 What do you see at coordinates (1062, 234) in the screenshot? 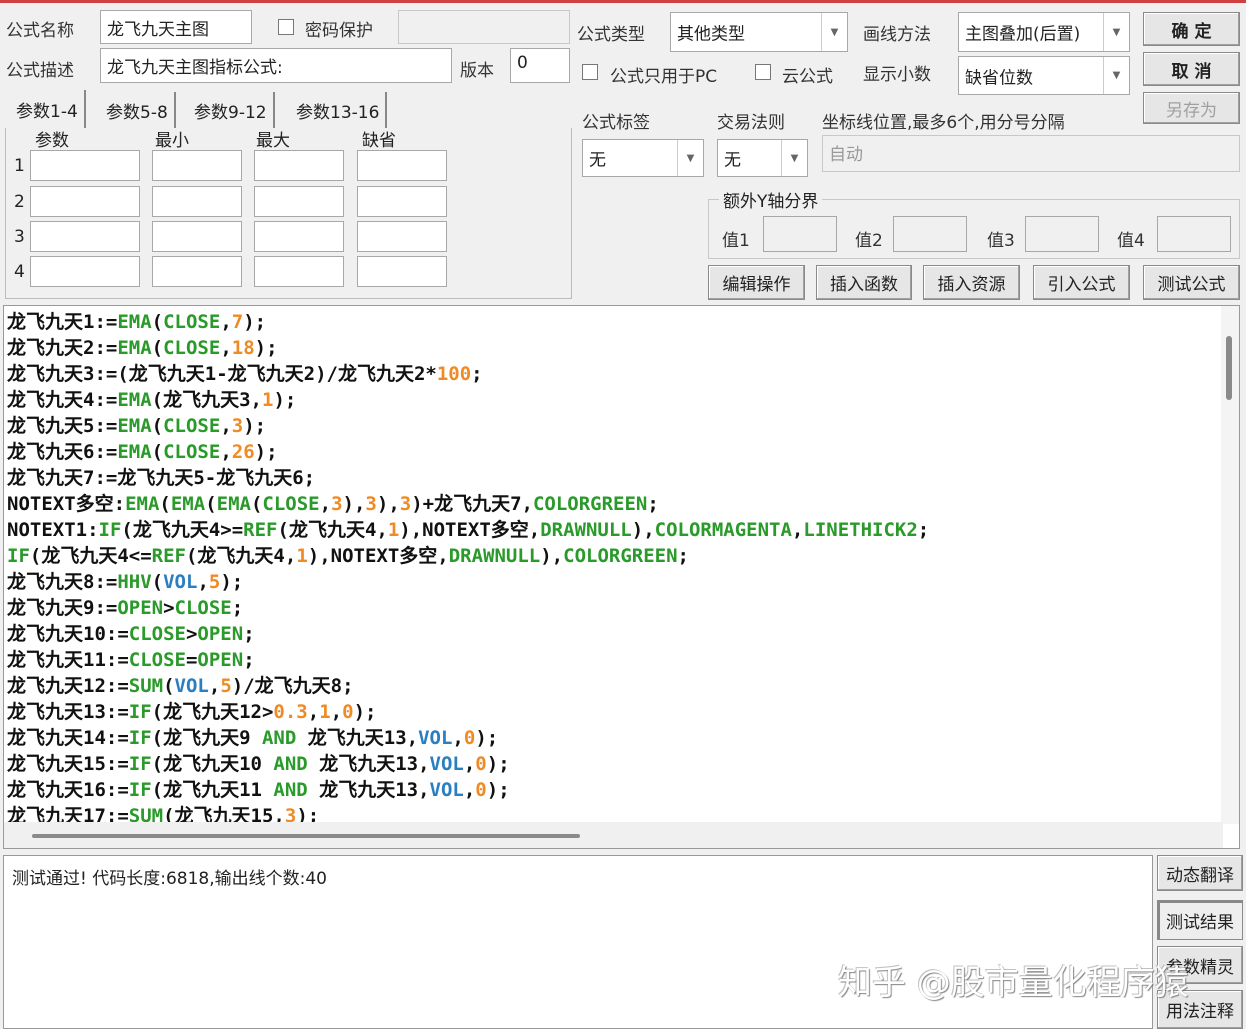
I see `y-value-3-input` at bounding box center [1062, 234].